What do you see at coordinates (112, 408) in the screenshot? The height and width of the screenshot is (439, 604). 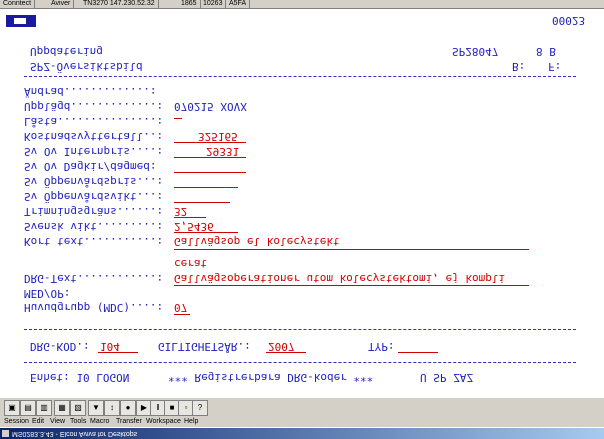 I see `send-icon: ↕` at bounding box center [112, 408].